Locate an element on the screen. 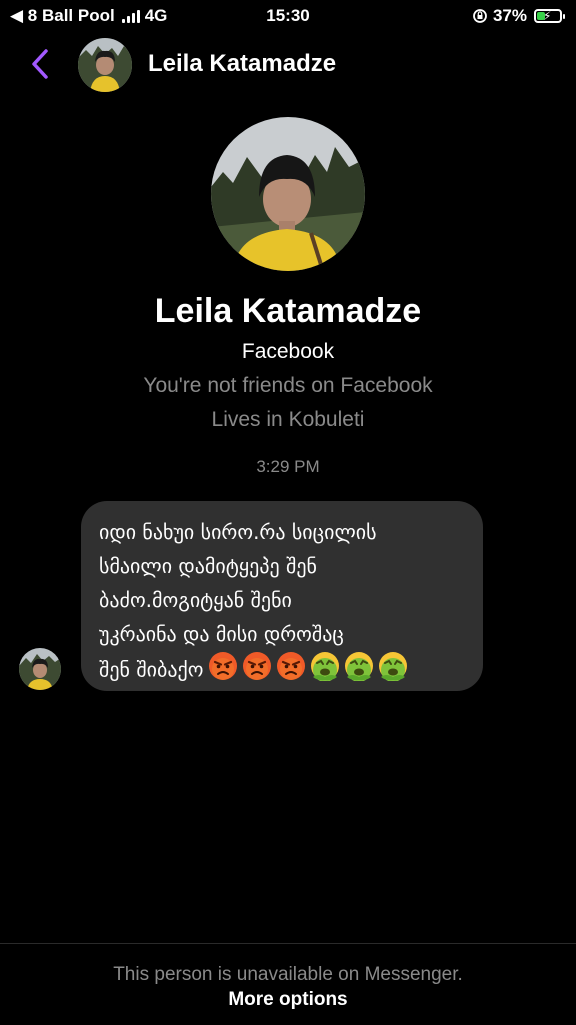 Image resolution: width=576 pixels, height=1025 pixels. more-options-link: More options is located at coordinates (288, 1000).